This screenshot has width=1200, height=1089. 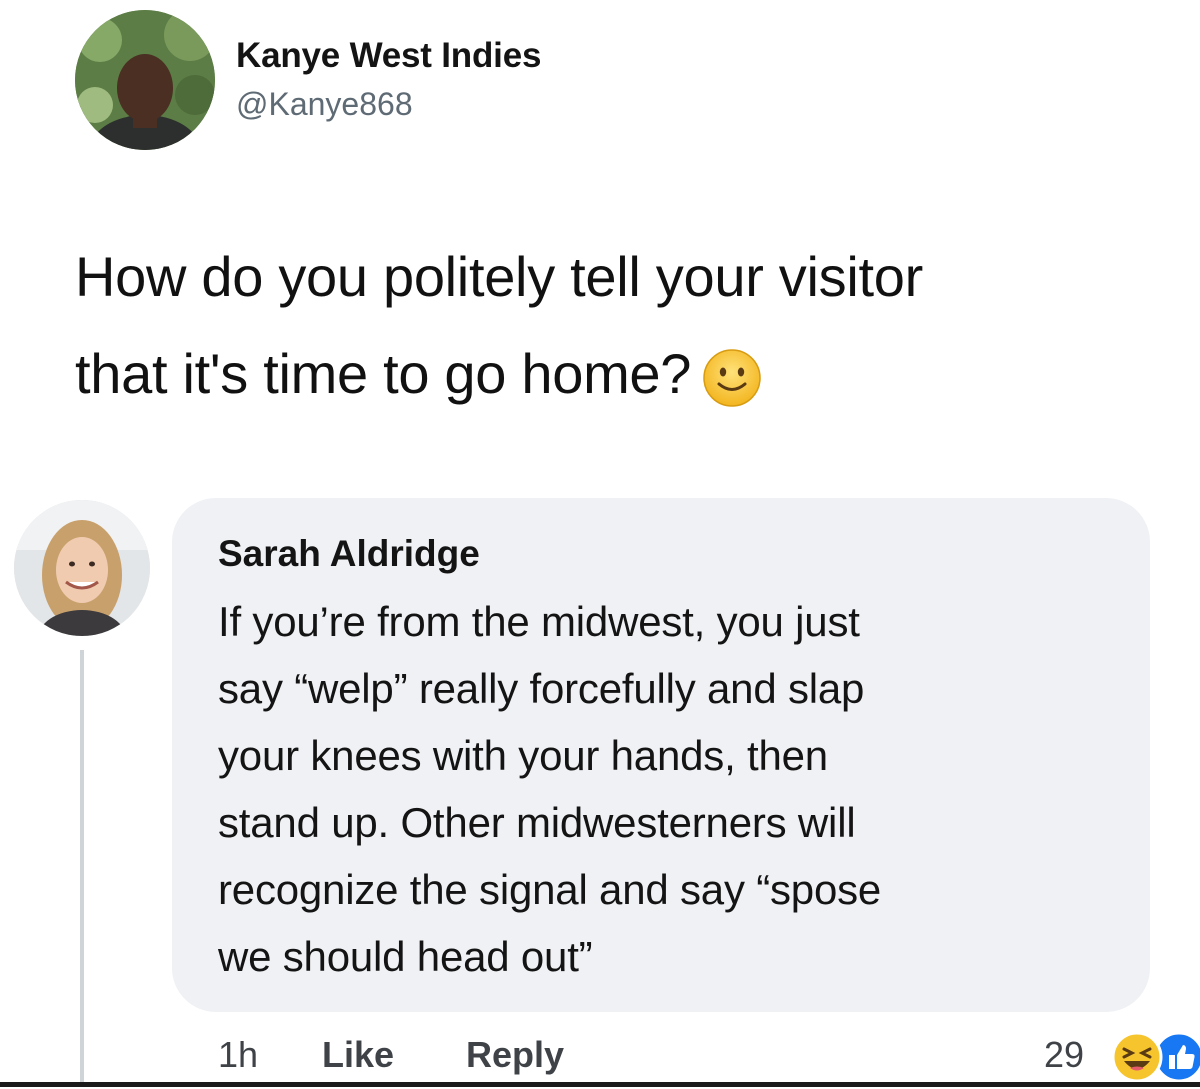 I want to click on tweet-text-line: that it's time to go home?, so click(x=630, y=373).